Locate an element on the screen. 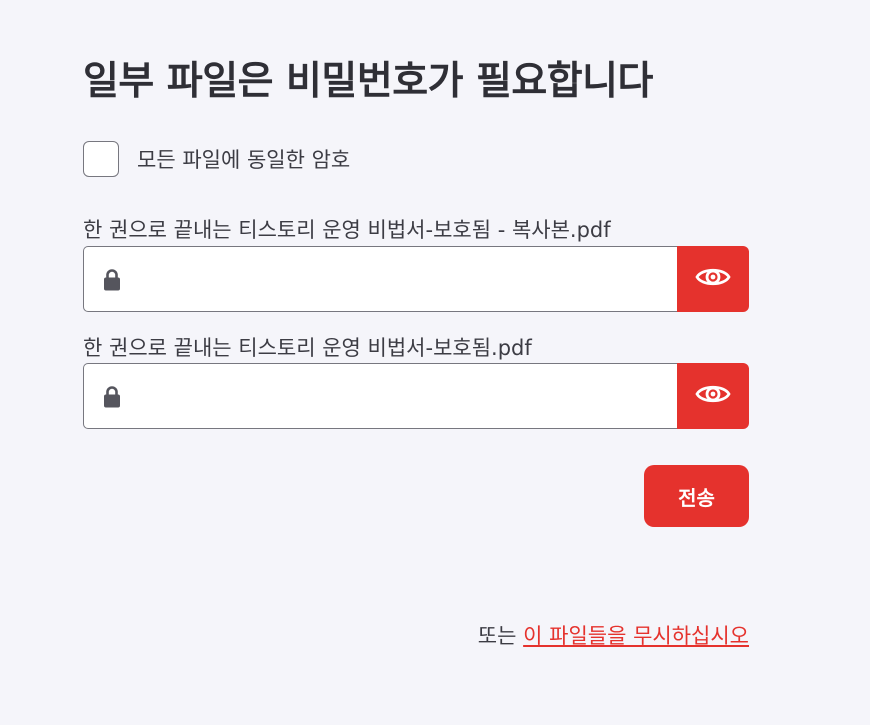 Image resolution: width=870 pixels, height=725 pixels. file-name-label: 한 권으로 끝내는 티스토리 운영 비법서-보호됨 - 복사본.pdf is located at coordinates (347, 230).